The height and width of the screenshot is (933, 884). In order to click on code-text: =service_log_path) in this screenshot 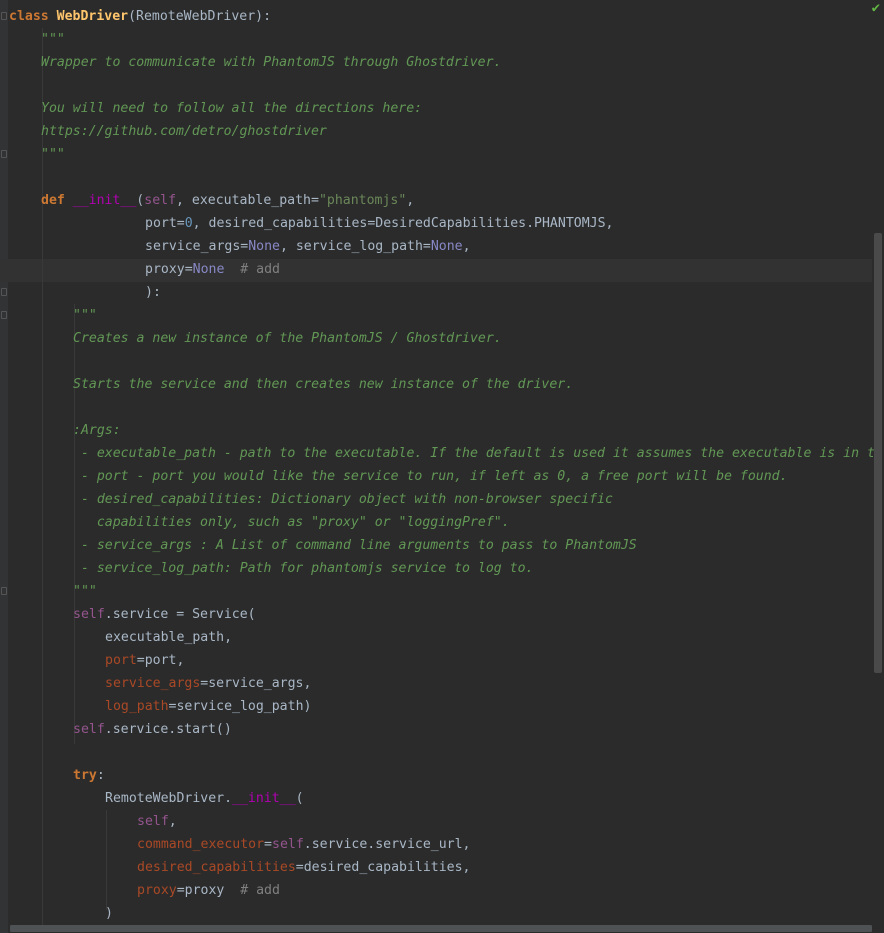, I will do `click(240, 706)`.